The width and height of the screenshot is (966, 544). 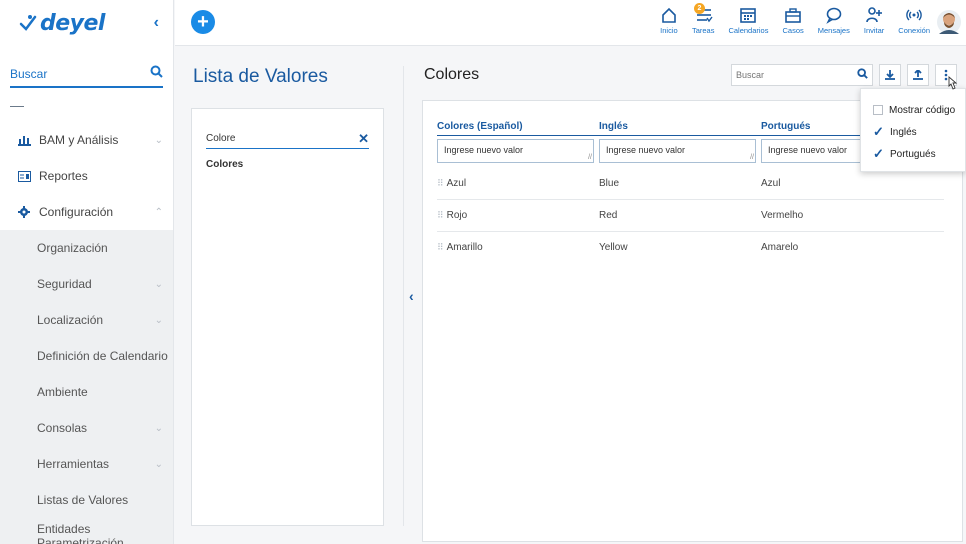 I want to click on sidebar-subitem-label: Organización, so click(x=72, y=248).